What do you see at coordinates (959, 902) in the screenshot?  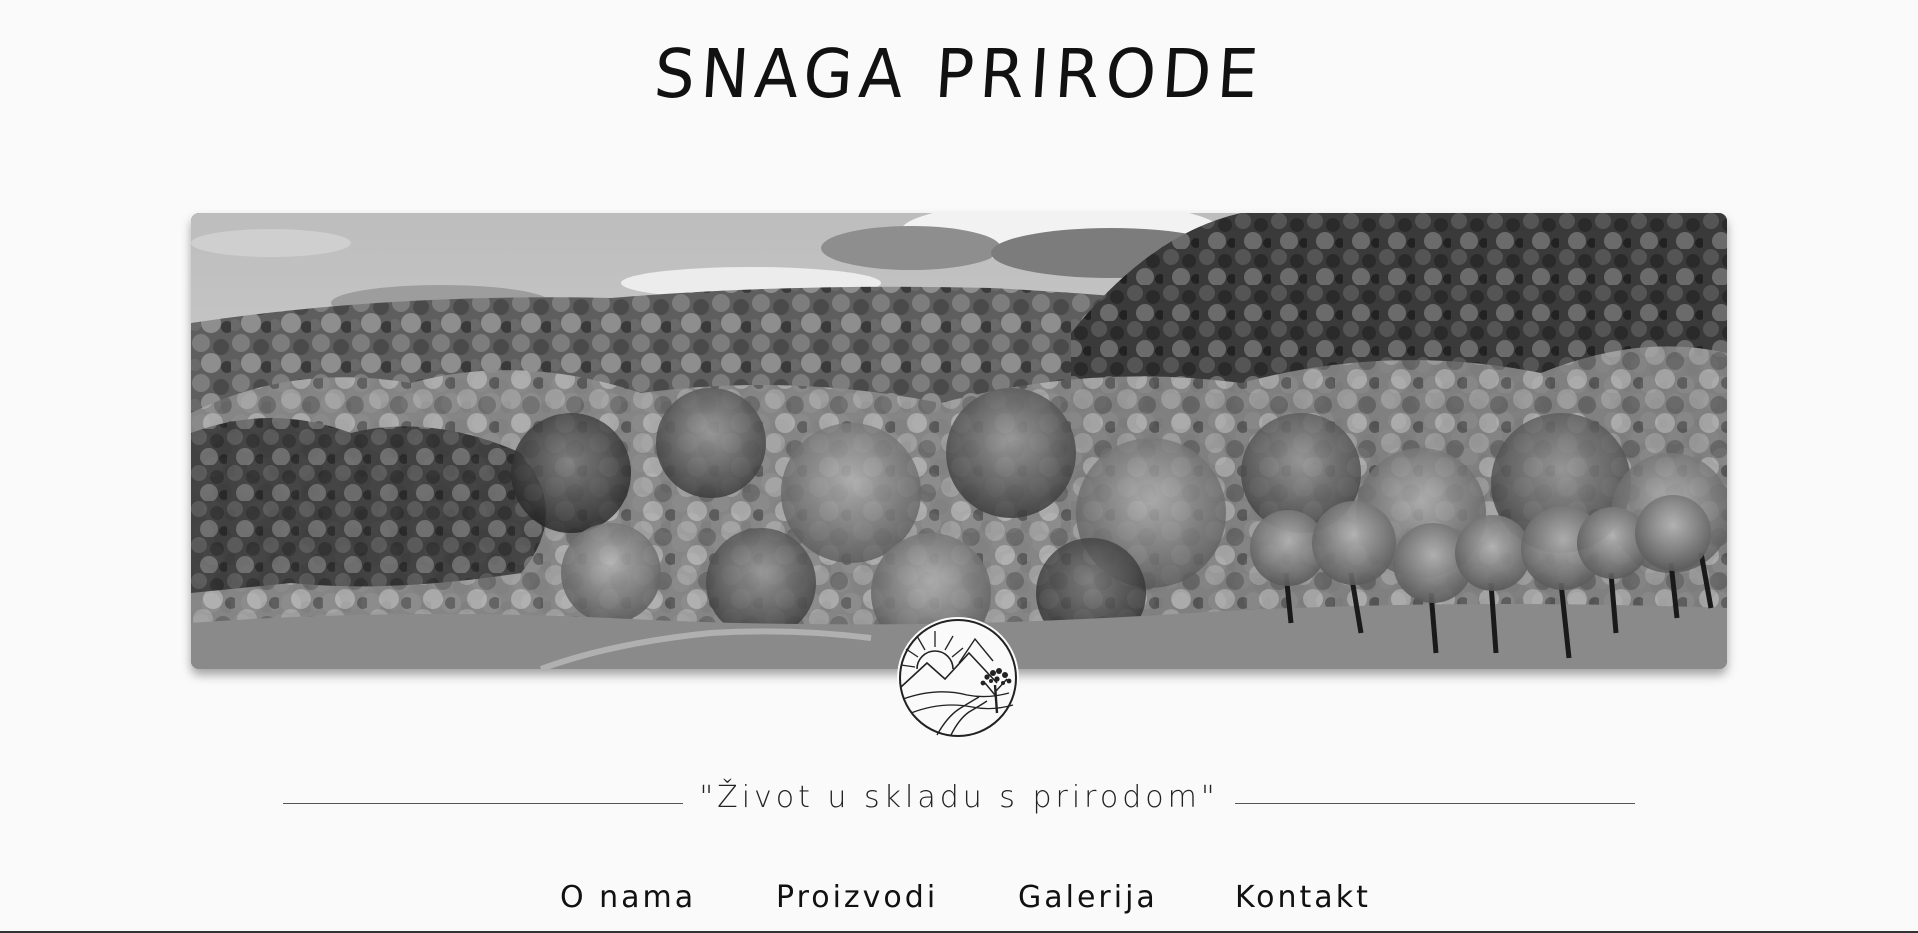 I see `main-nav: O nama Proizvodi Galerija Kontakt` at bounding box center [959, 902].